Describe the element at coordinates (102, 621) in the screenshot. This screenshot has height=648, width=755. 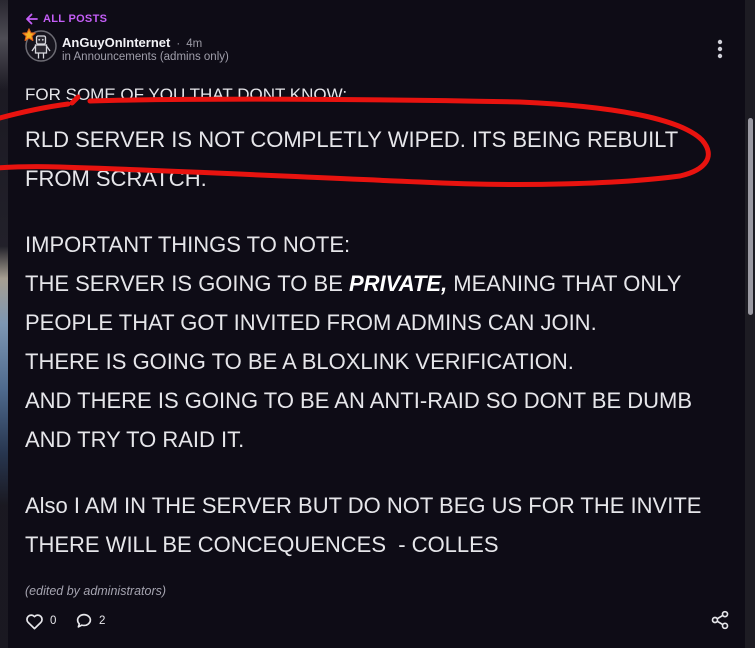
I see `comment-count: 2` at that location.